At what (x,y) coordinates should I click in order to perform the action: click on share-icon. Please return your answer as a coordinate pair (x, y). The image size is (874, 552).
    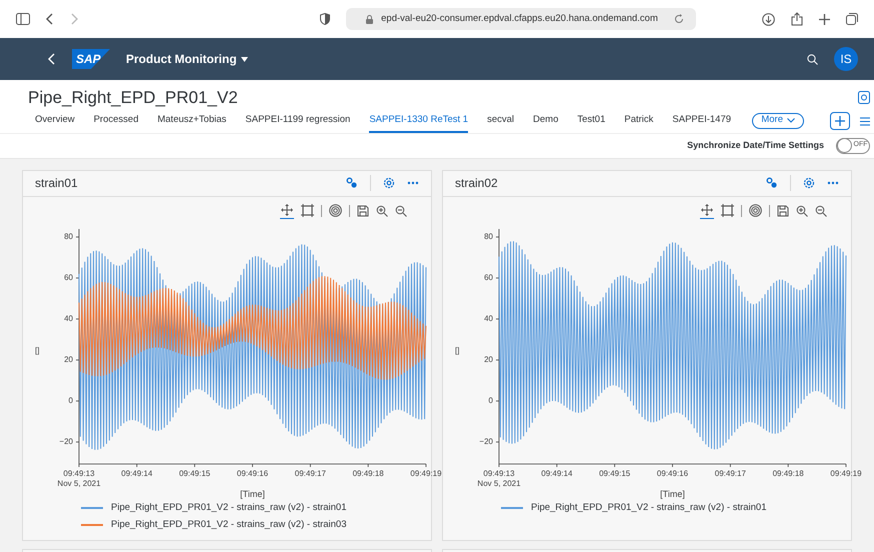
    Looking at the image, I should click on (797, 19).